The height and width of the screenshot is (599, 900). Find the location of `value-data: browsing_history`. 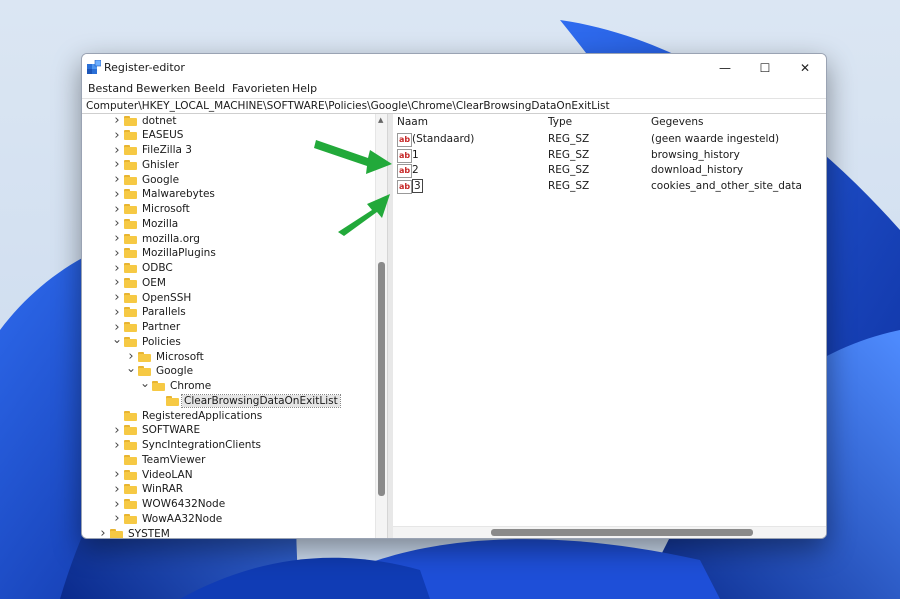

value-data: browsing_history is located at coordinates (695, 154).